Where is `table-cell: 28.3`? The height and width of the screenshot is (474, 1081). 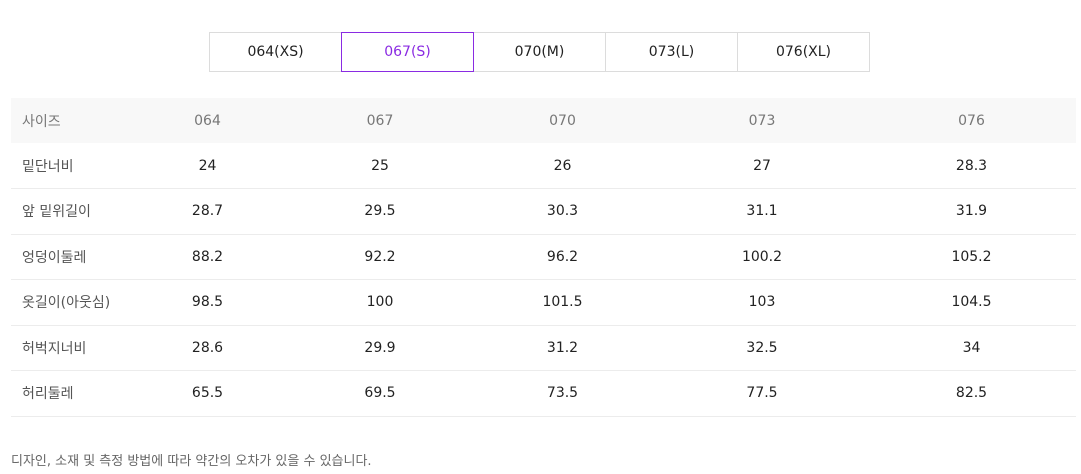 table-cell: 28.3 is located at coordinates (971, 166).